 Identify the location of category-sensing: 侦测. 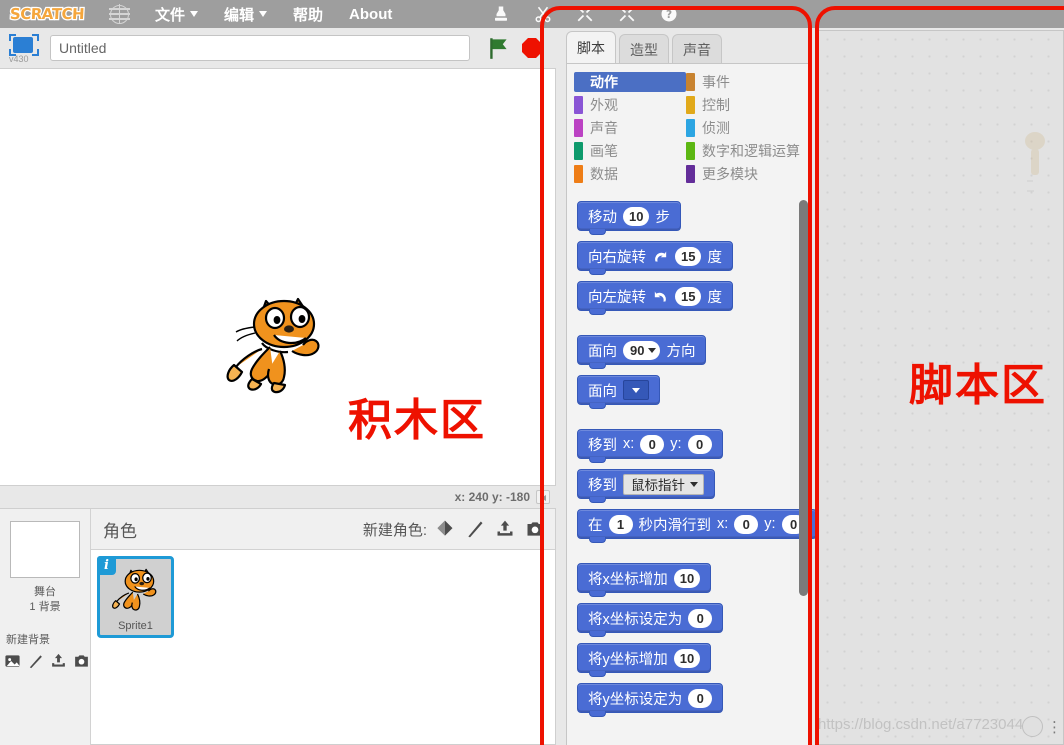
(746, 128).